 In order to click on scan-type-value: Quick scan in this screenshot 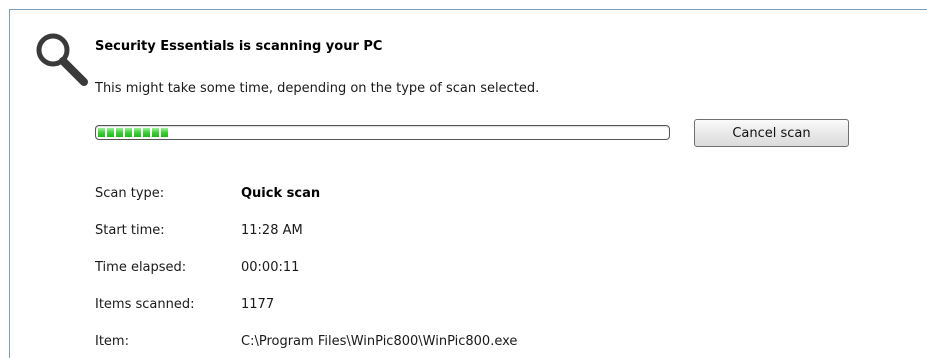, I will do `click(281, 193)`.